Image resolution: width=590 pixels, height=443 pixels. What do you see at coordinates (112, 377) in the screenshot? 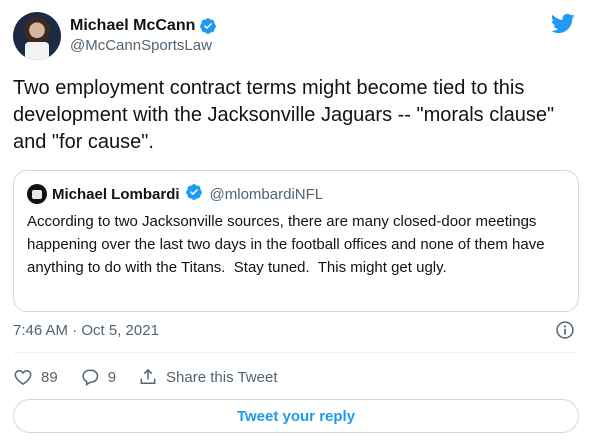
I see `reply-count: 9` at bounding box center [112, 377].